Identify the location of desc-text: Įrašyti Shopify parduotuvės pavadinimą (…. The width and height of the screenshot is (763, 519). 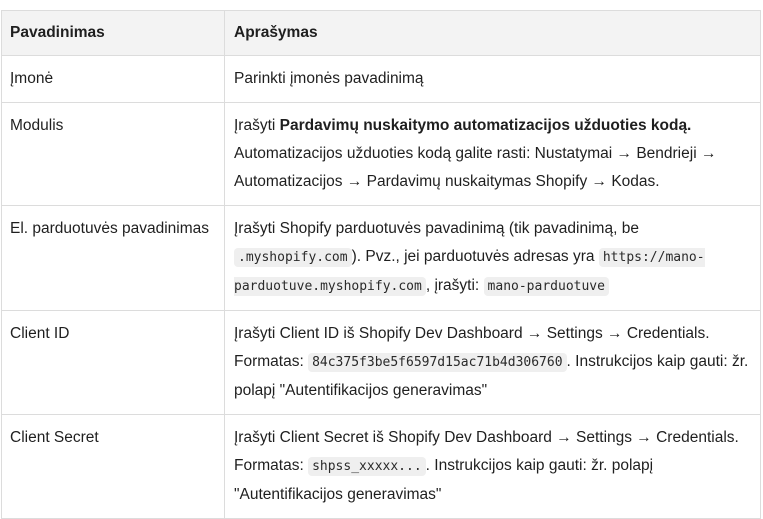
(436, 228).